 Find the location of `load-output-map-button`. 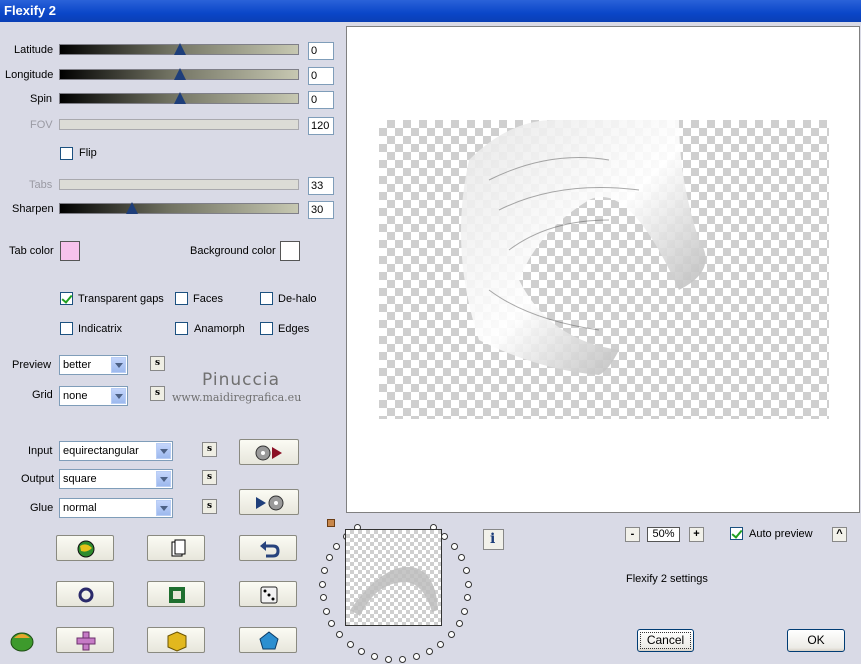

load-output-map-button is located at coordinates (269, 502).